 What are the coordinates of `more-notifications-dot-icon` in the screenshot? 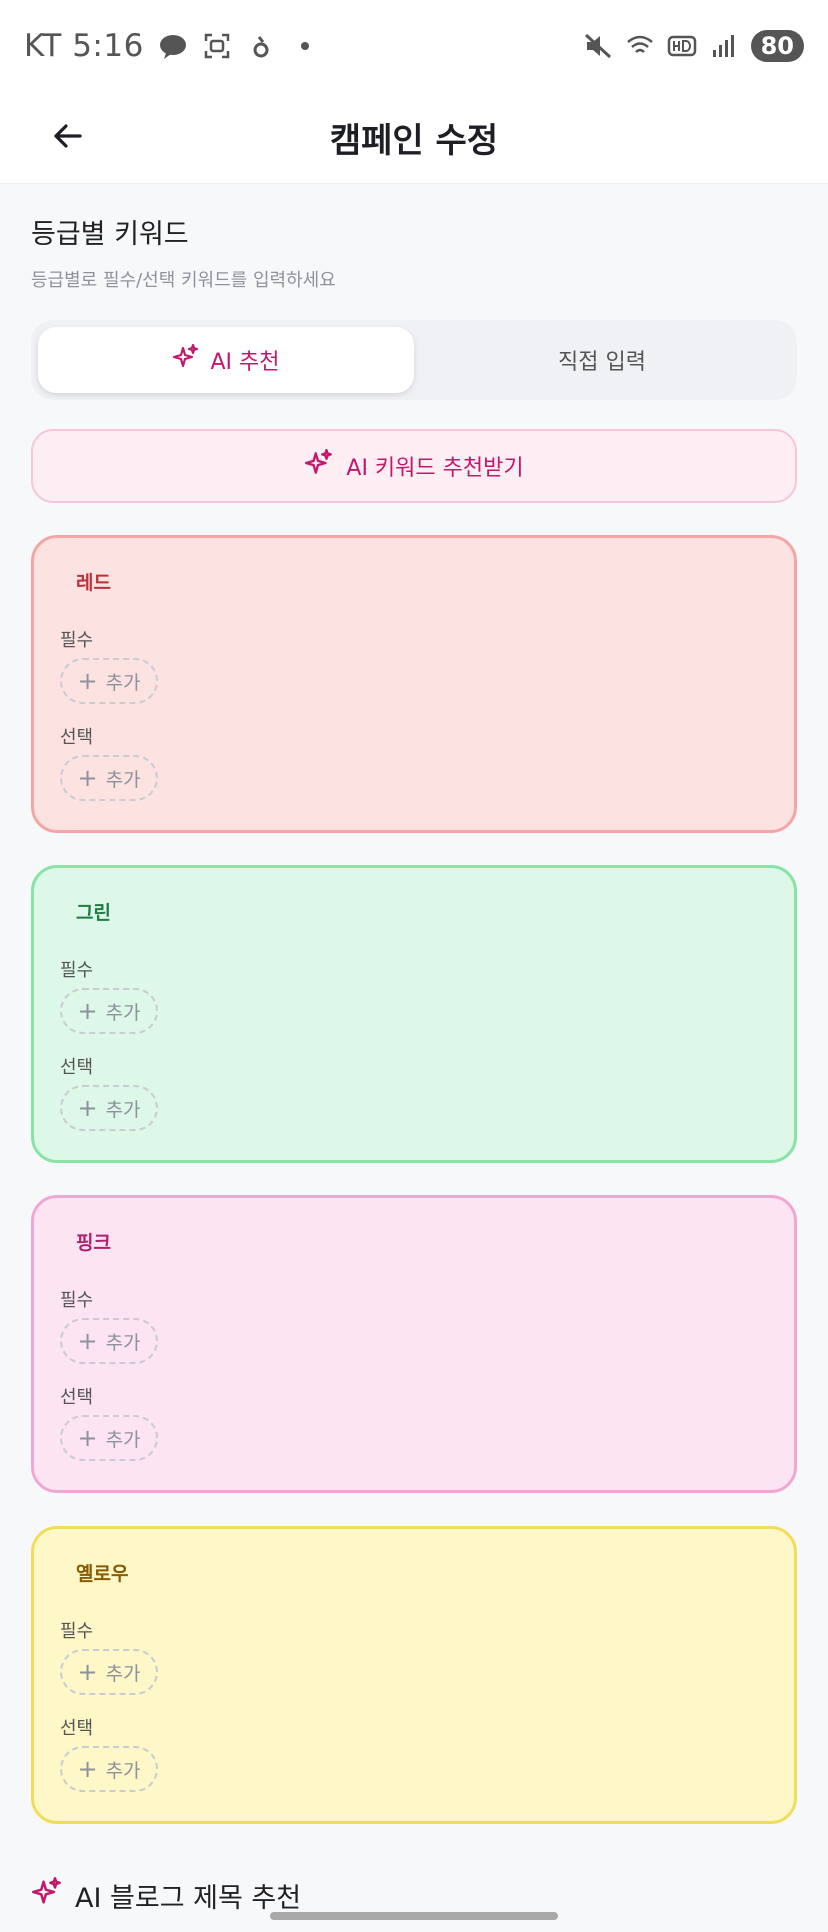 It's located at (305, 46).